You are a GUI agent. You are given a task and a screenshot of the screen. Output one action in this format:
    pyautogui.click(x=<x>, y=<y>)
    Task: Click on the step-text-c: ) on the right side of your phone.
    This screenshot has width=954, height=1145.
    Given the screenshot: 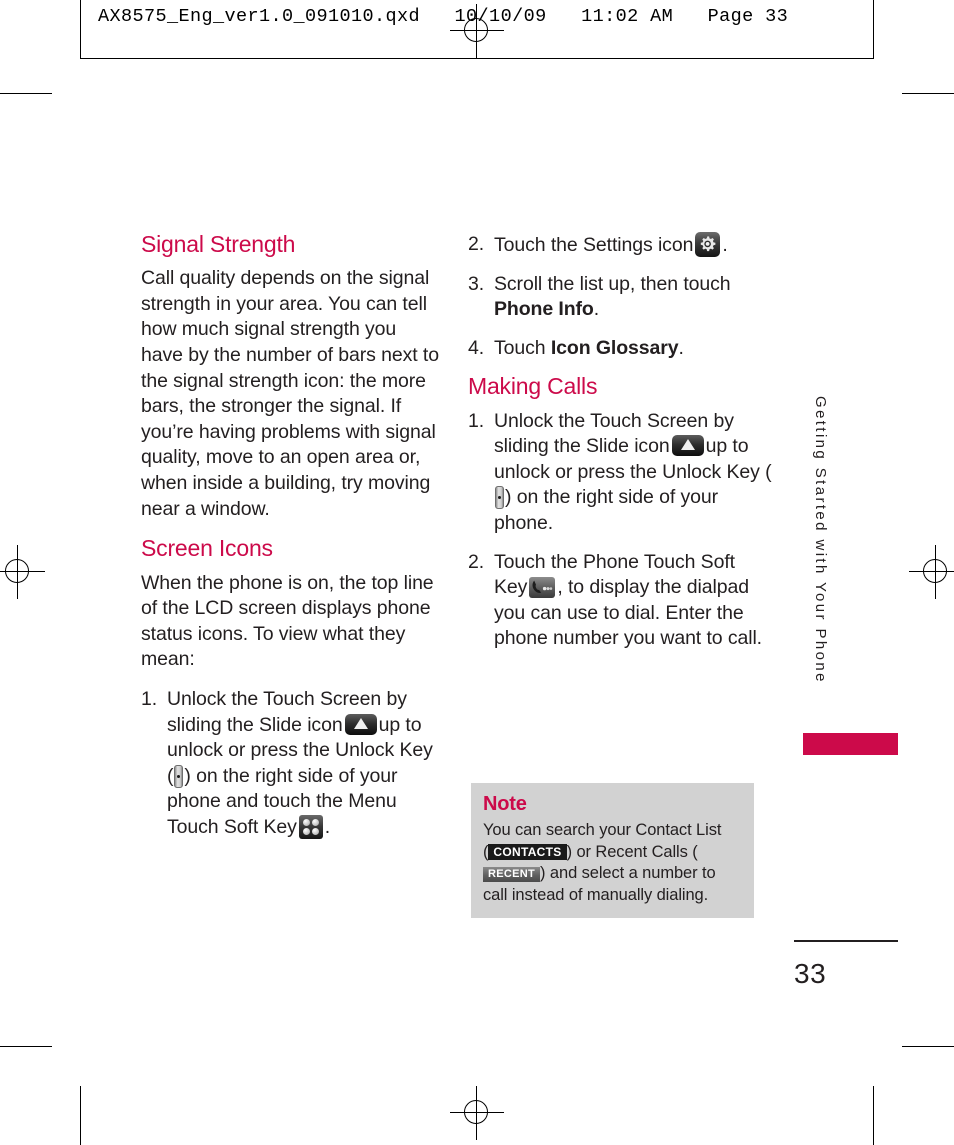 What is the action you would take?
    pyautogui.click(x=606, y=510)
    